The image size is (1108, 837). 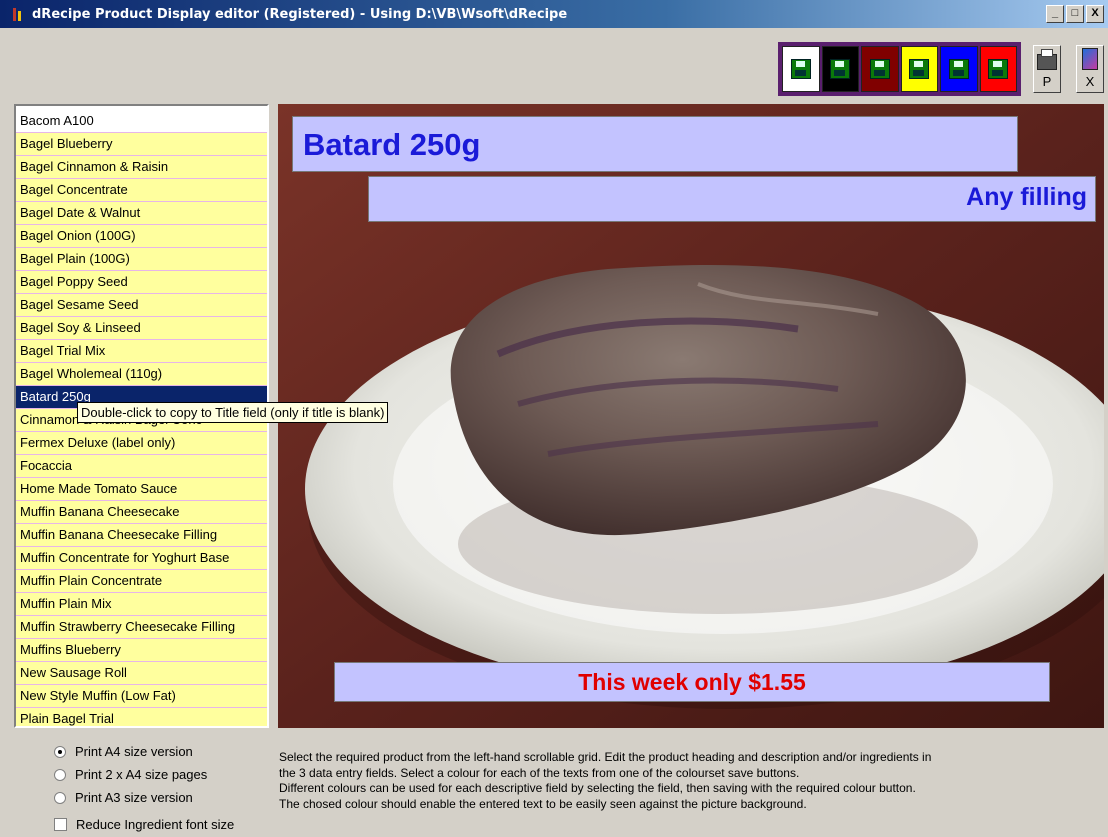 I want to click on product-list-item: Home Made Tomato Sauce, so click(x=141, y=489).